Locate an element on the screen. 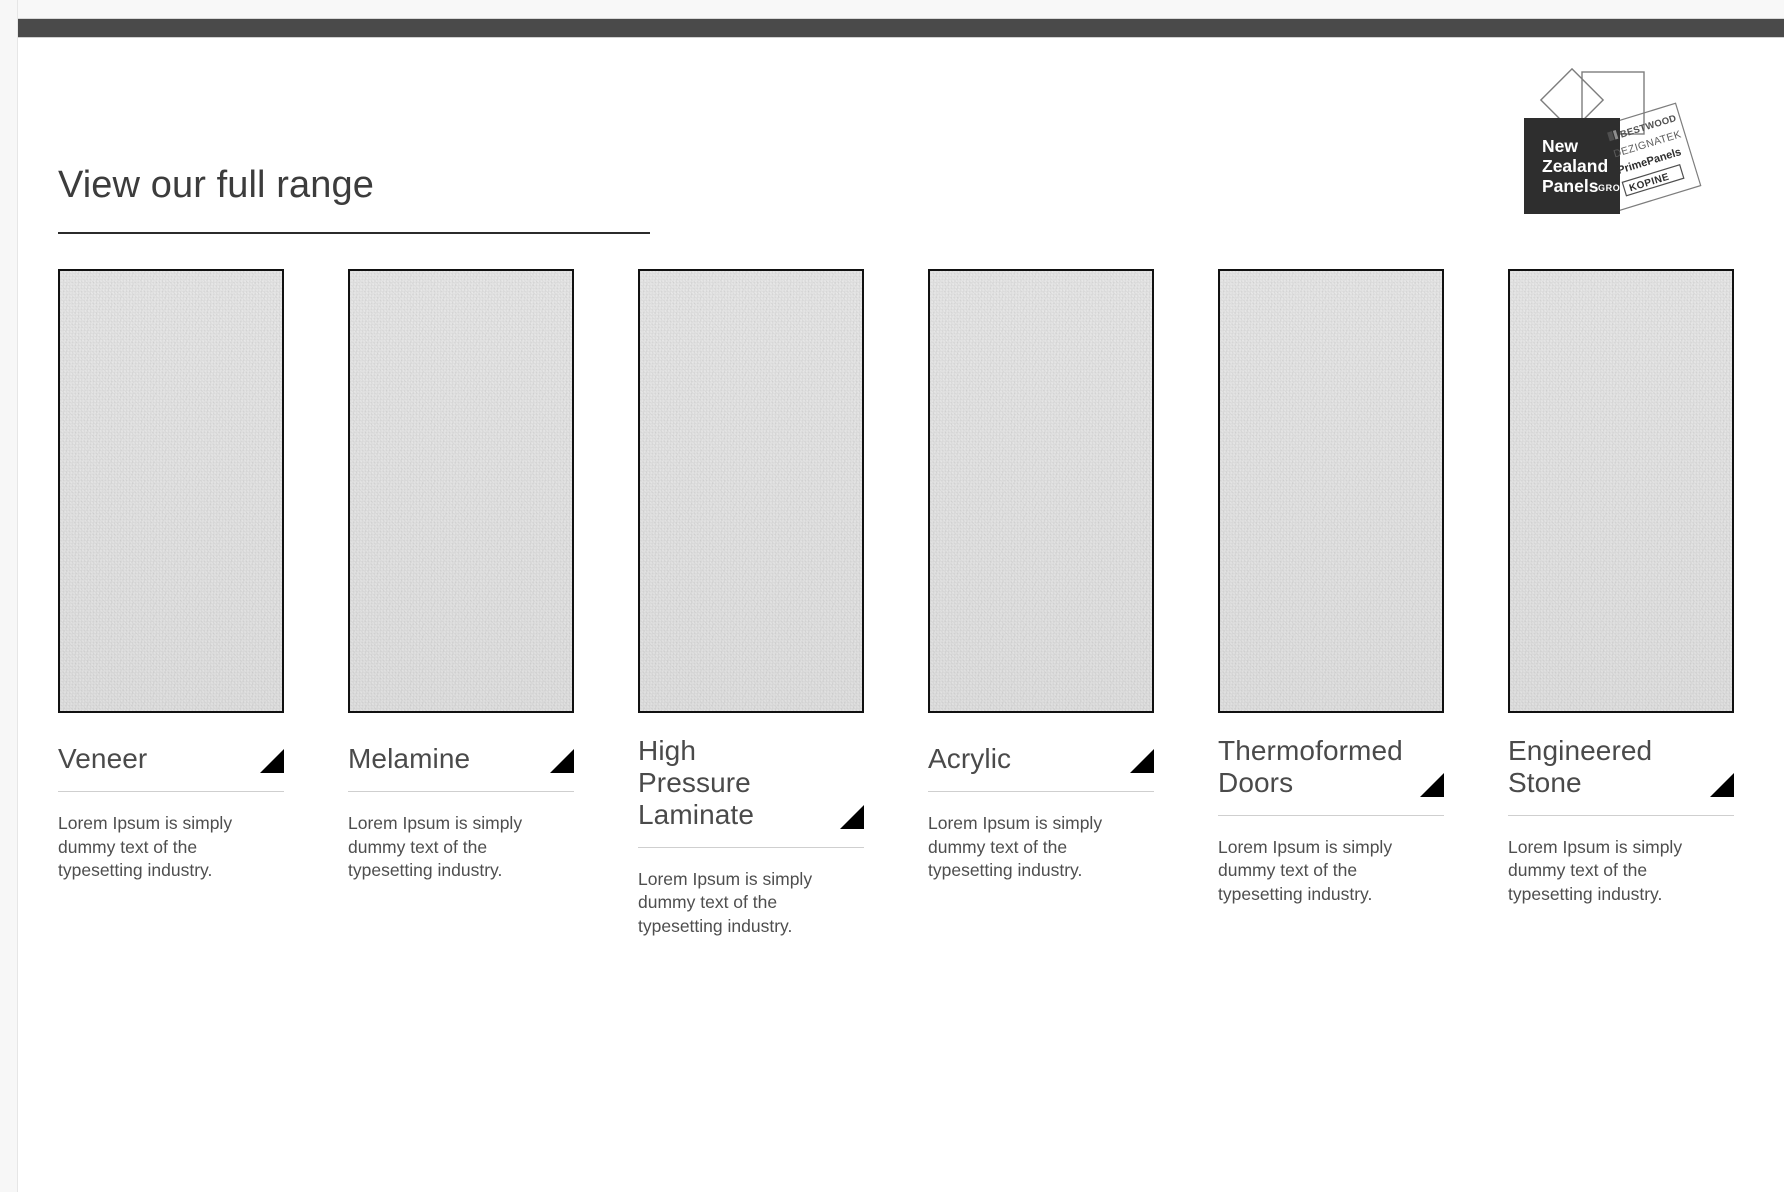 The height and width of the screenshot is (1192, 1784). card-title-row: Melamine is located at coordinates (461, 755).